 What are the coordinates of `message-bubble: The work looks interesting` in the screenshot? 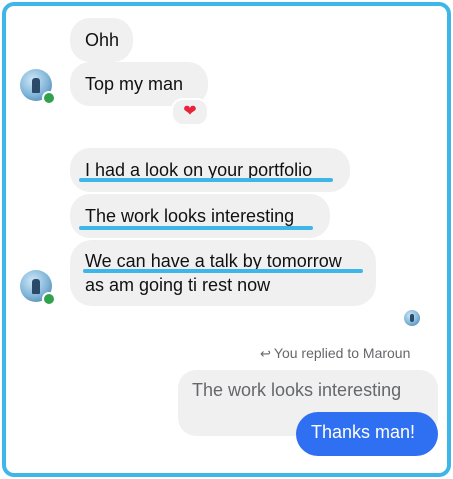 It's located at (200, 216).